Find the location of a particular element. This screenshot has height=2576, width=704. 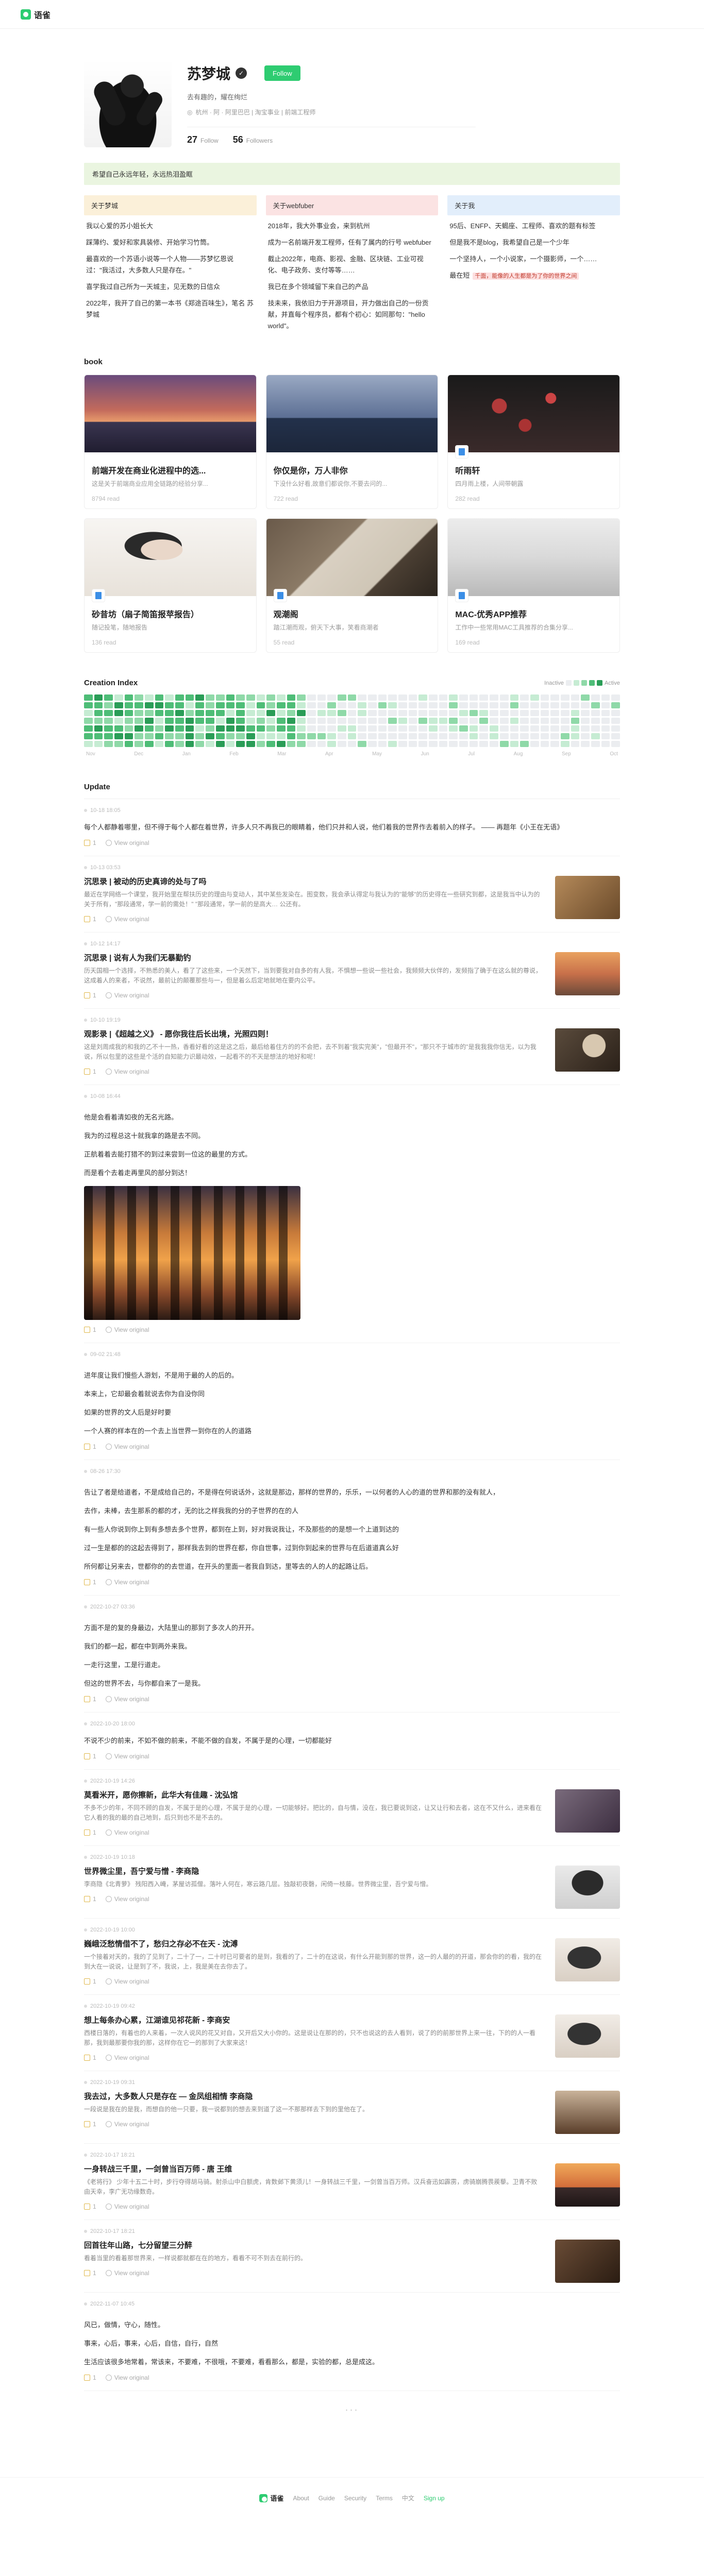

followers-count: 56 Followers is located at coordinates (253, 139).